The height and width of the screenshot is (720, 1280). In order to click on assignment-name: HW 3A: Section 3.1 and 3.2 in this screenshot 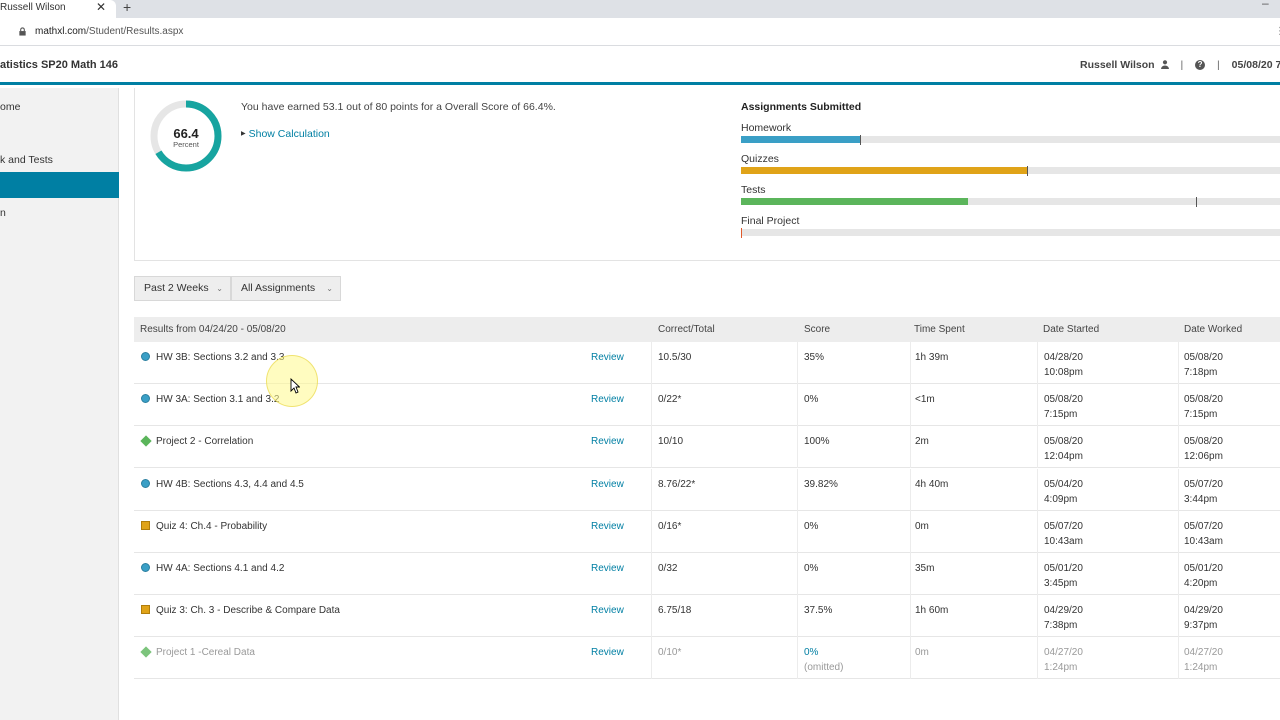, I will do `click(217, 399)`.